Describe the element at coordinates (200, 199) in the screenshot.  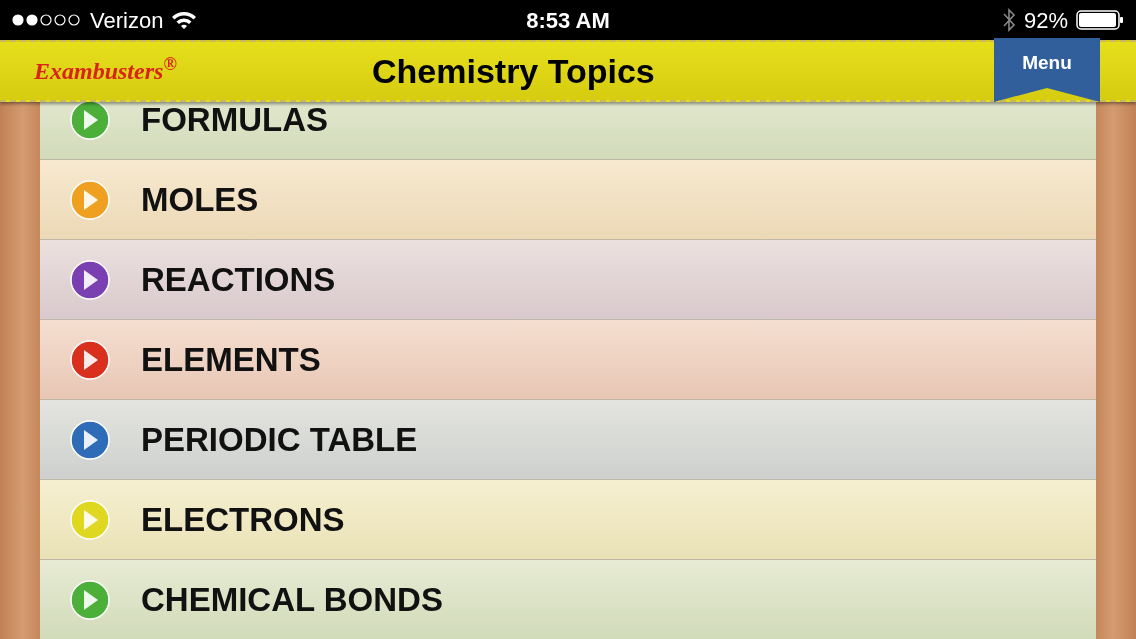
I see `topic-label: MOLES` at that location.